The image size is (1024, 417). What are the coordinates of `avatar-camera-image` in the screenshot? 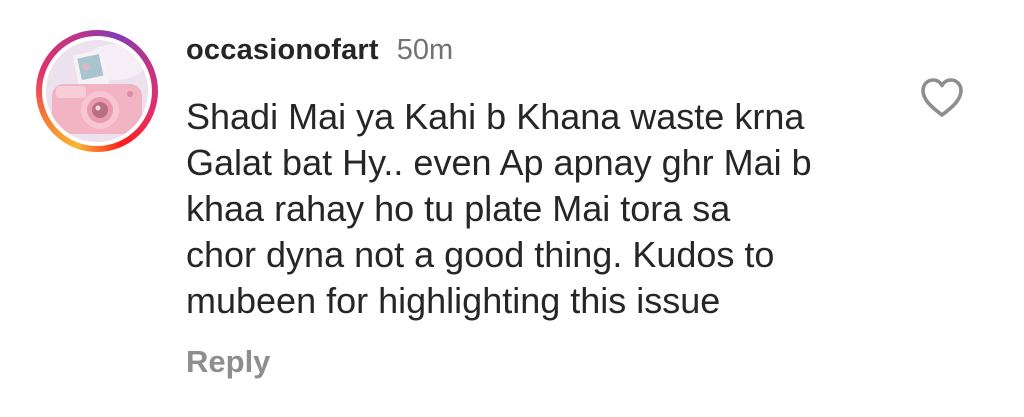 It's located at (97, 91).